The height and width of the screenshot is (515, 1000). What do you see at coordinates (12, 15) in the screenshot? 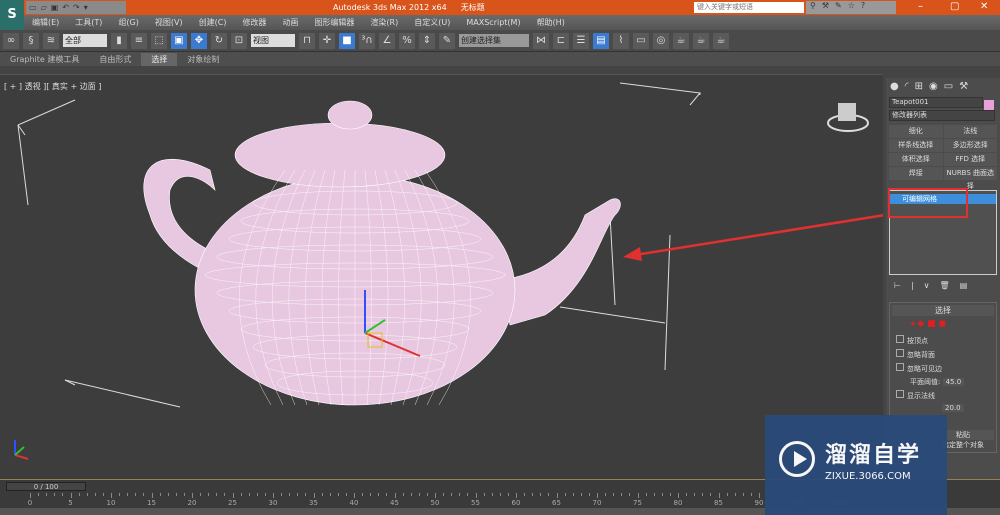
I see `app-logo-button: S` at bounding box center [12, 15].